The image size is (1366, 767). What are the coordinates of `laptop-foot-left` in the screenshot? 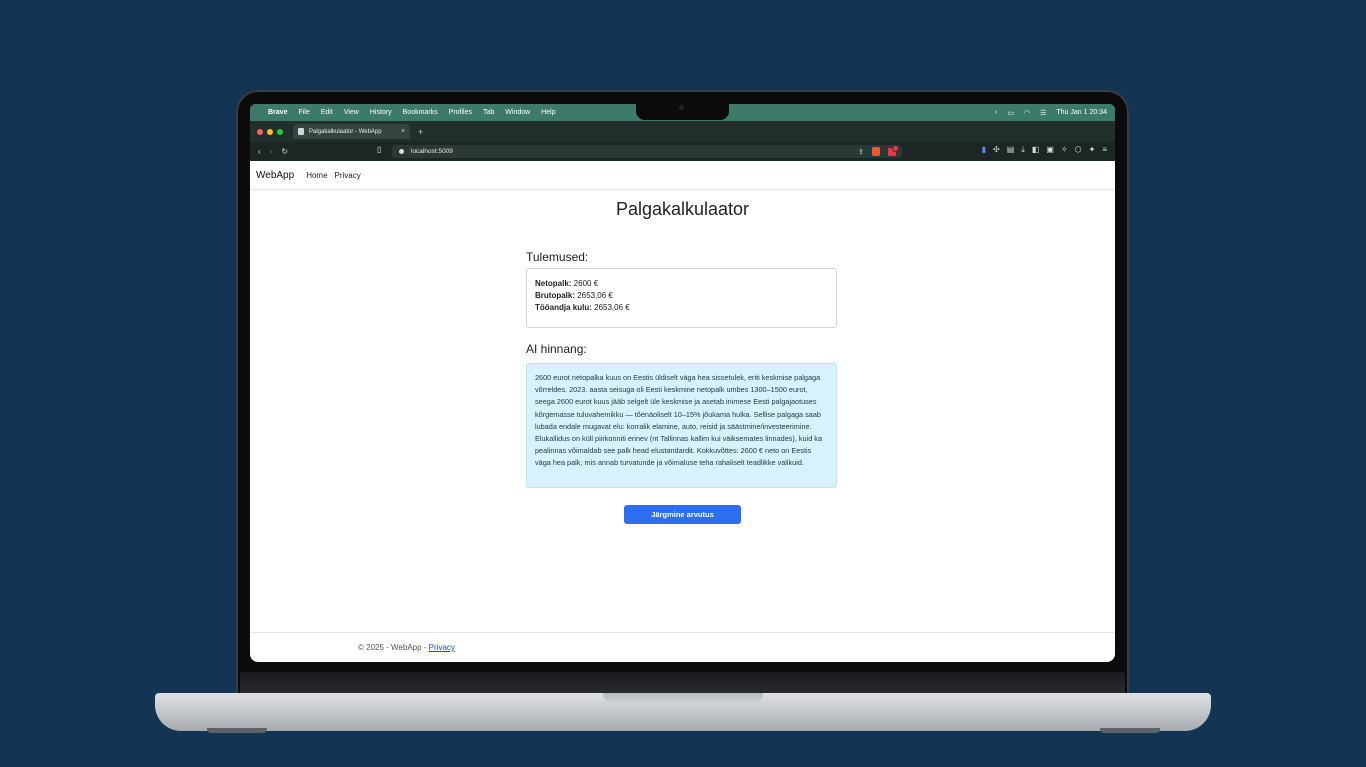 It's located at (237, 730).